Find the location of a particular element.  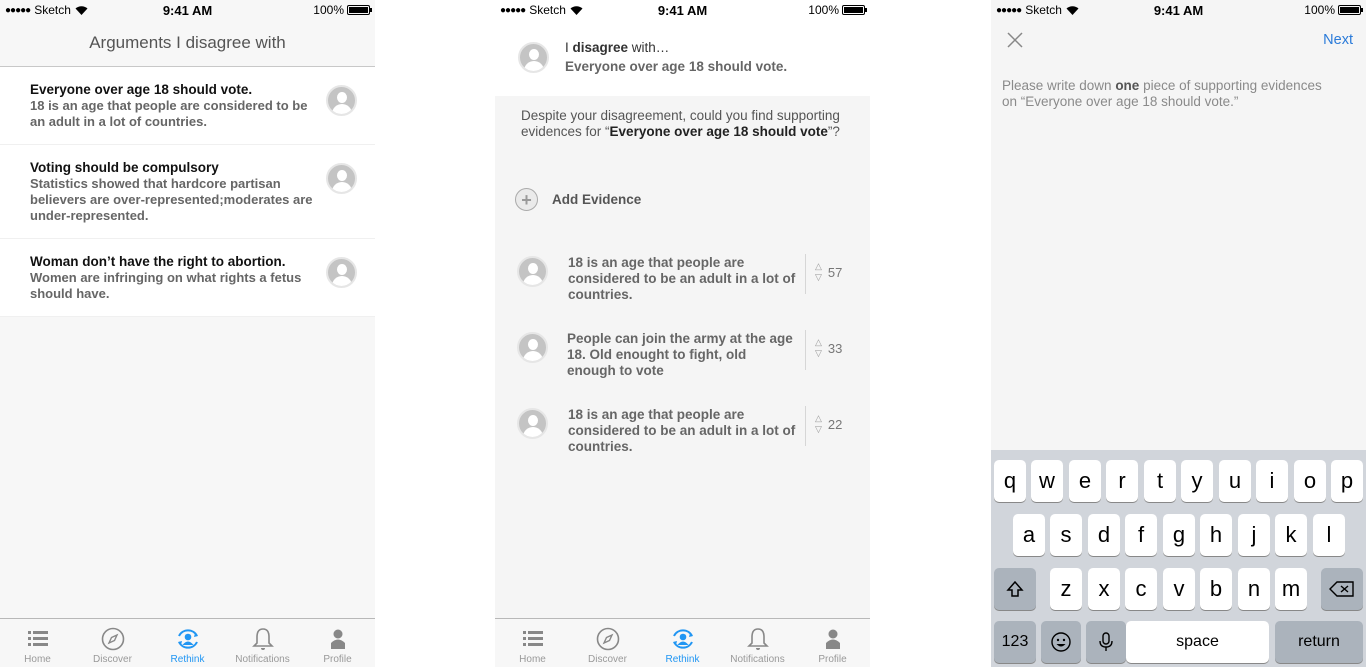

space-key: space is located at coordinates (1197, 642).